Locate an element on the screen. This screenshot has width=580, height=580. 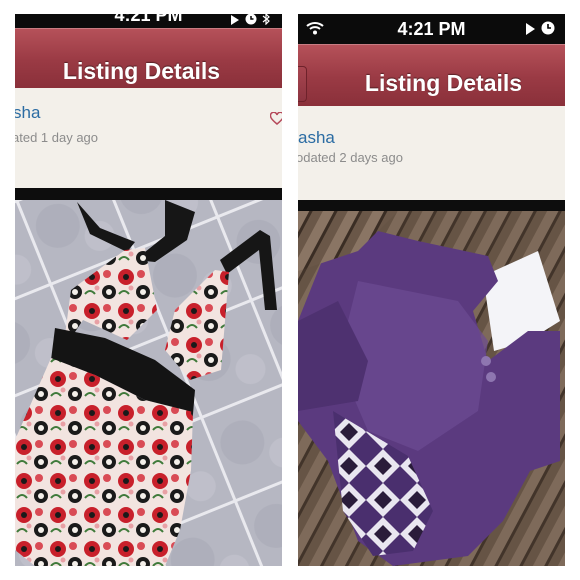
status-icons is located at coordinates (540, 30).